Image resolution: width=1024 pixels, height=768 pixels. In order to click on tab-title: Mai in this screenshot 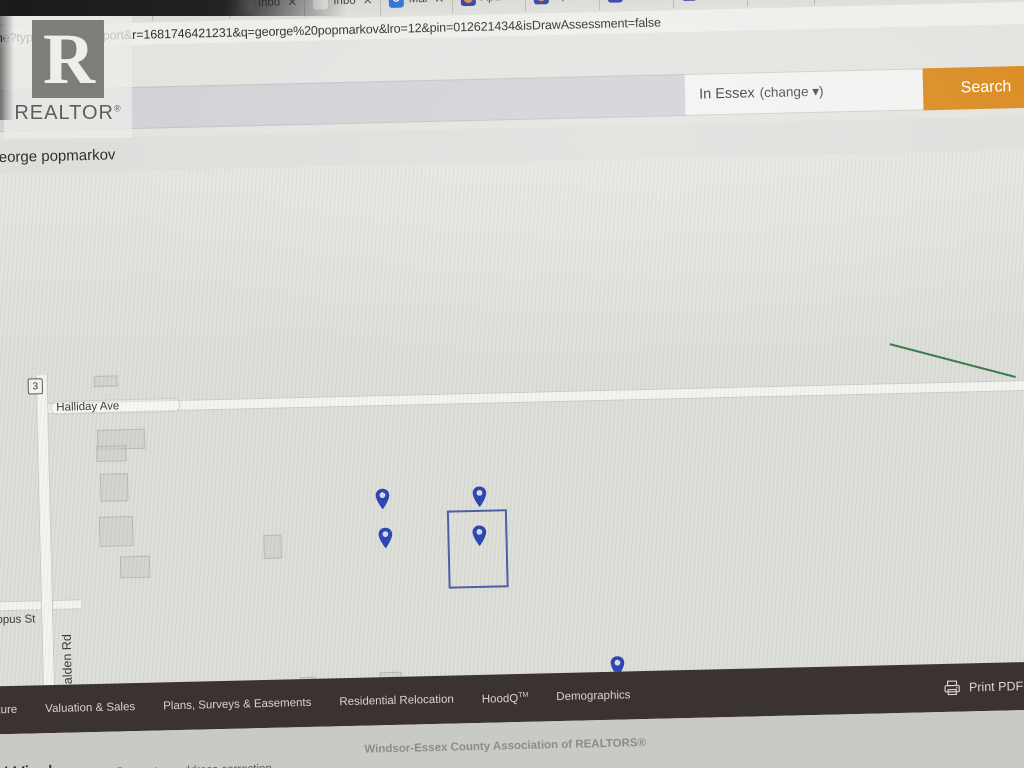, I will do `click(418, 2)`.